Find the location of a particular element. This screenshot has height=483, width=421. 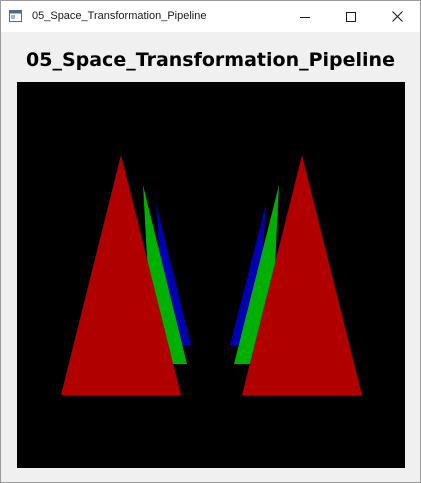

close-button is located at coordinates (397, 16).